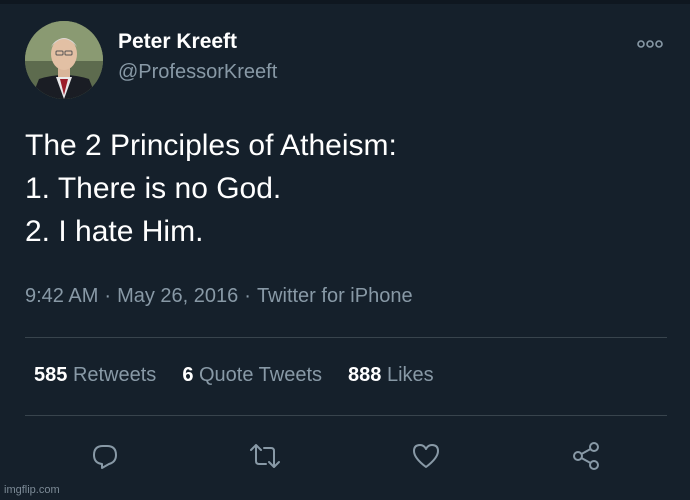 The height and width of the screenshot is (500, 690). I want to click on retweets-count: 585, so click(51, 375).